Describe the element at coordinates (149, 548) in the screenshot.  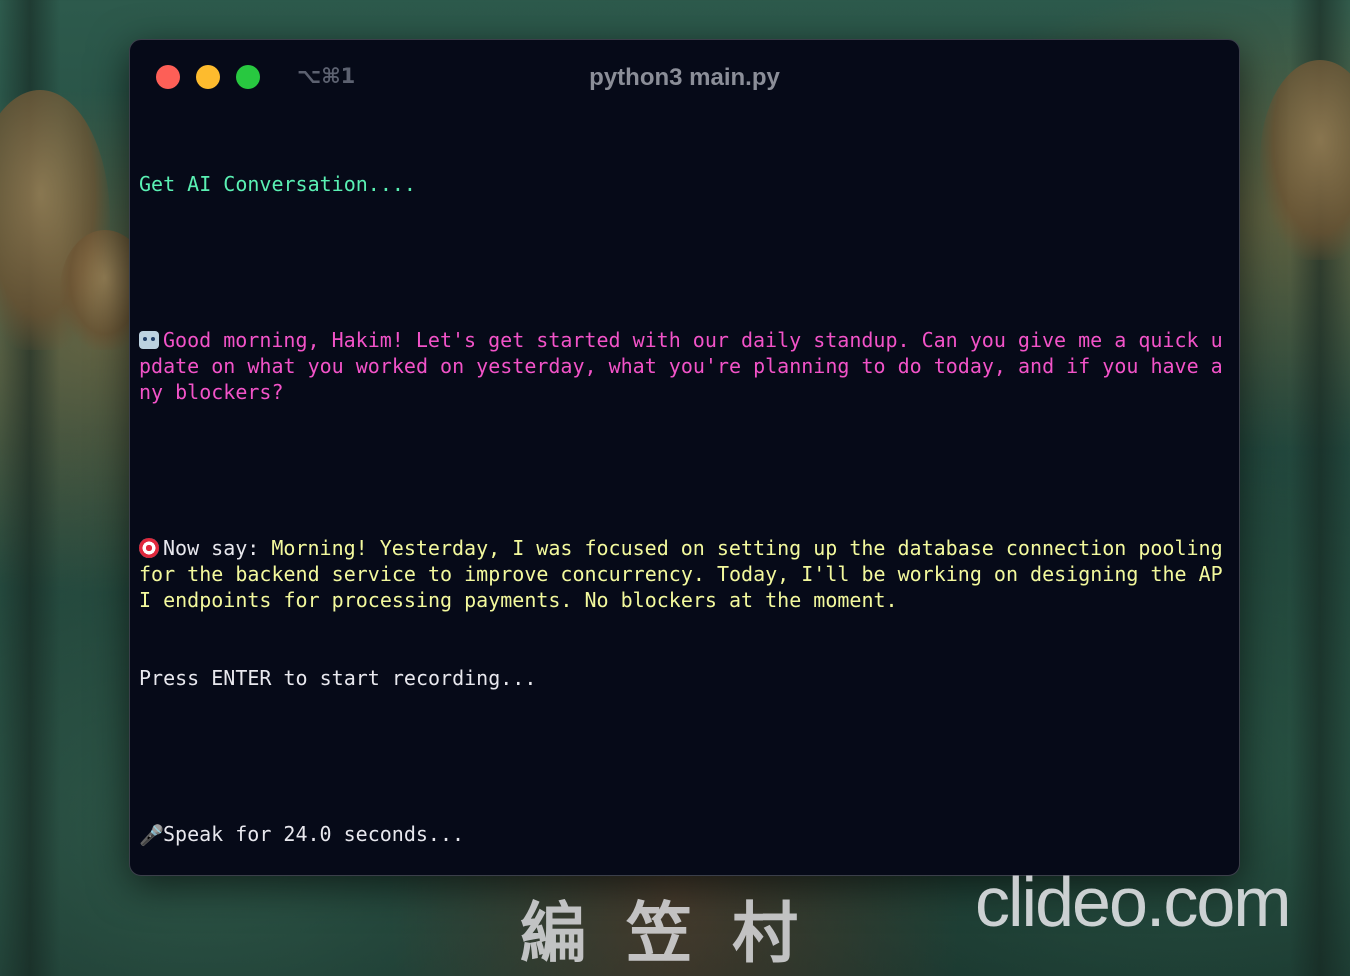
I see `target-icon` at that location.